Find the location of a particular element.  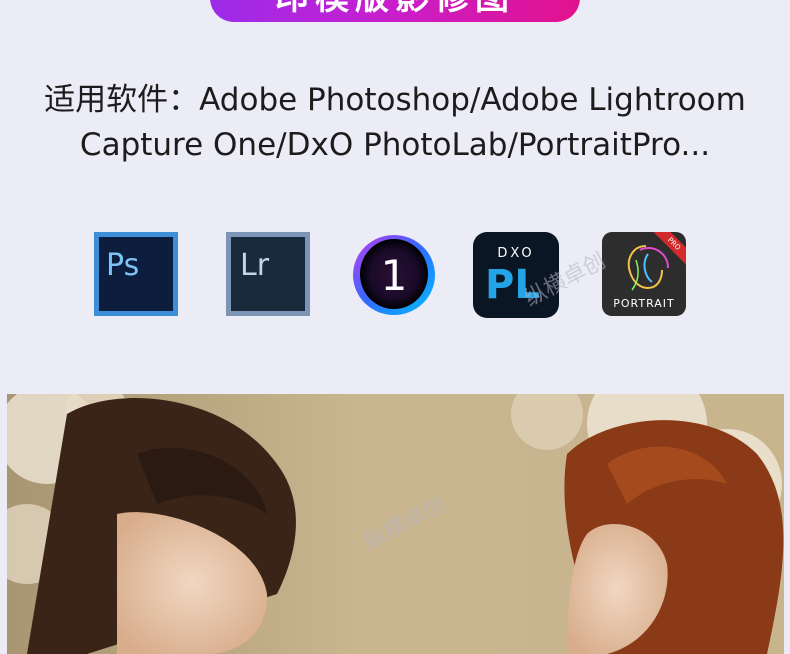

capture-one-icon: 1 is located at coordinates (394, 275).